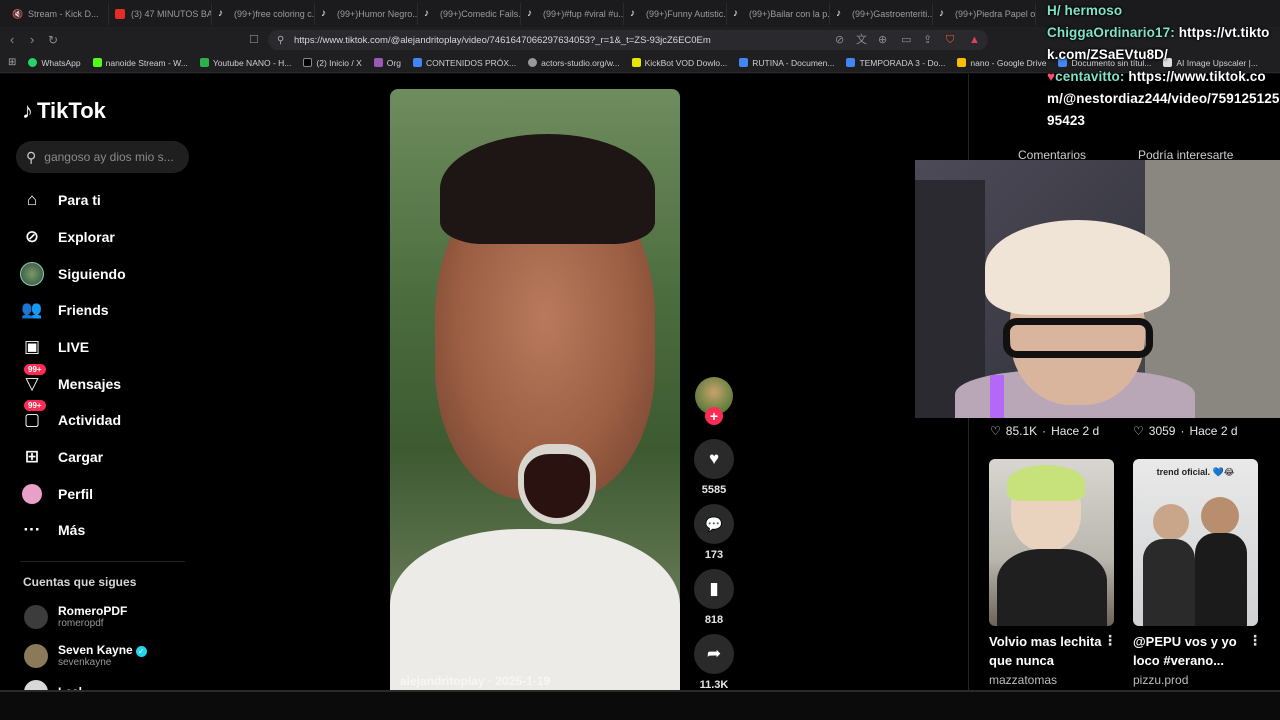  I want to click on nav-mas: ··· Más, so click(53, 530).